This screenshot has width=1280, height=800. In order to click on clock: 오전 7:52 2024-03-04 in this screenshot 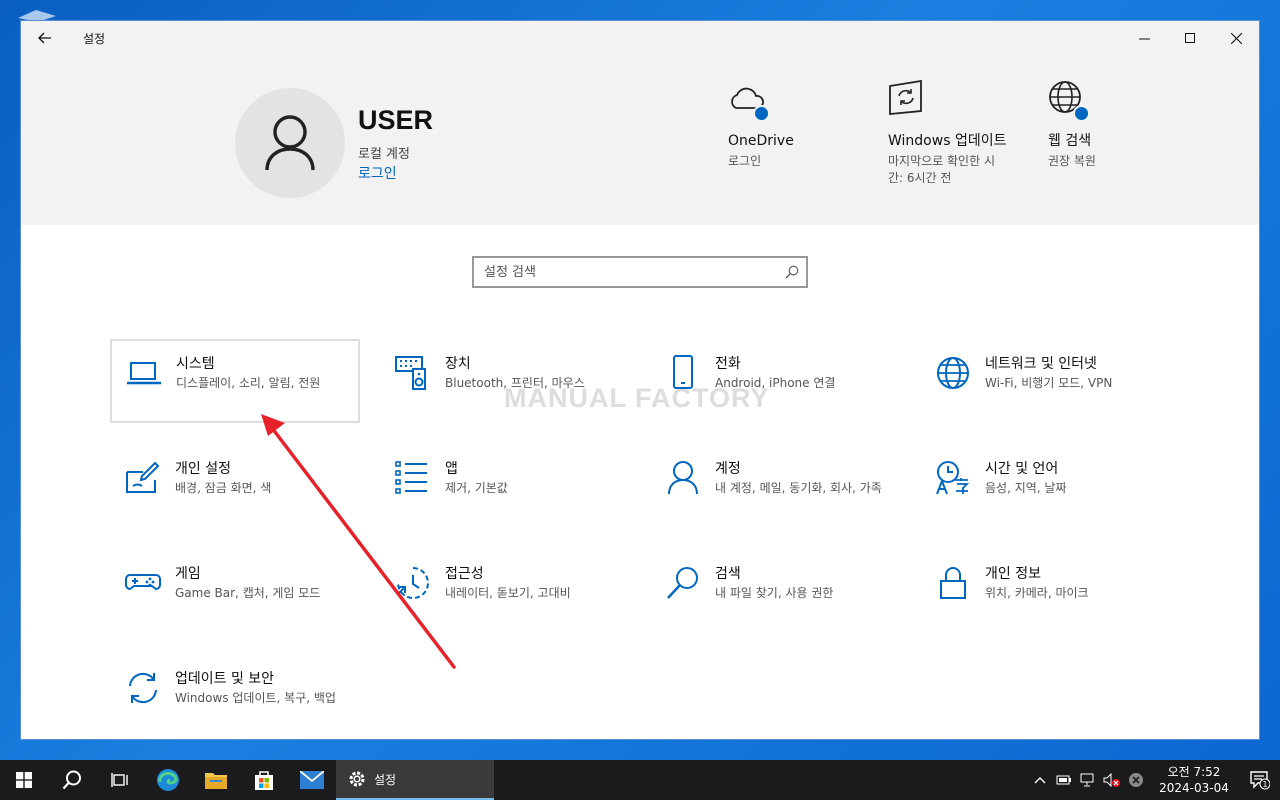, I will do `click(1194, 780)`.